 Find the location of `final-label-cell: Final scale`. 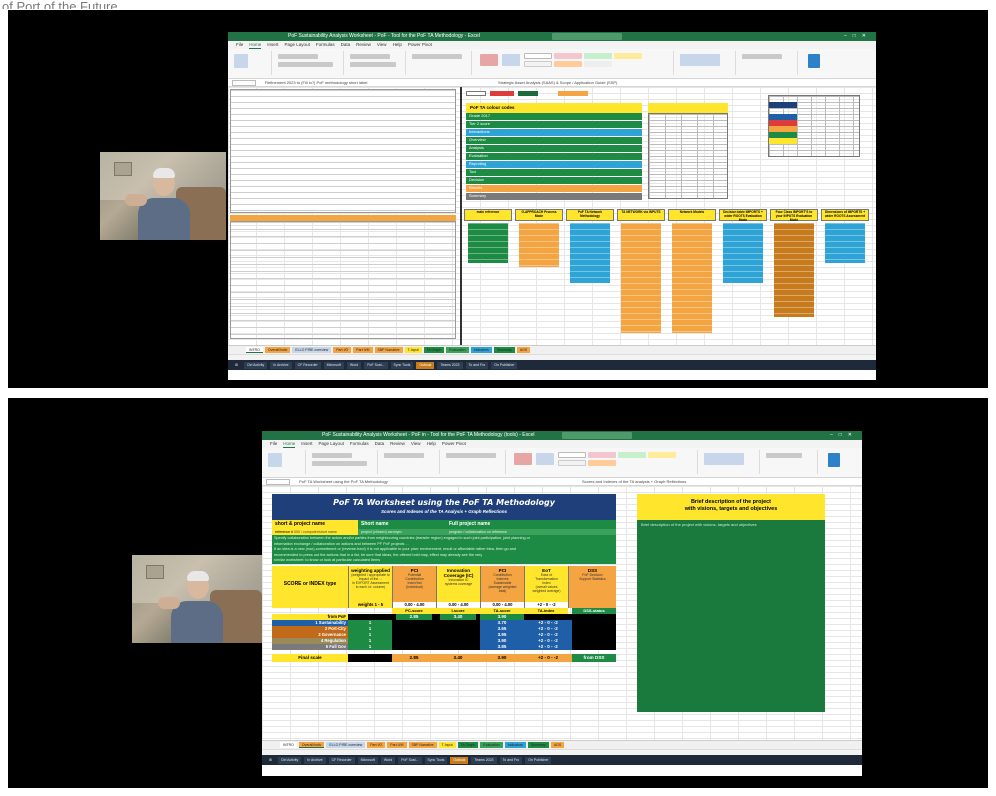

final-label-cell: Final scale is located at coordinates (310, 658).